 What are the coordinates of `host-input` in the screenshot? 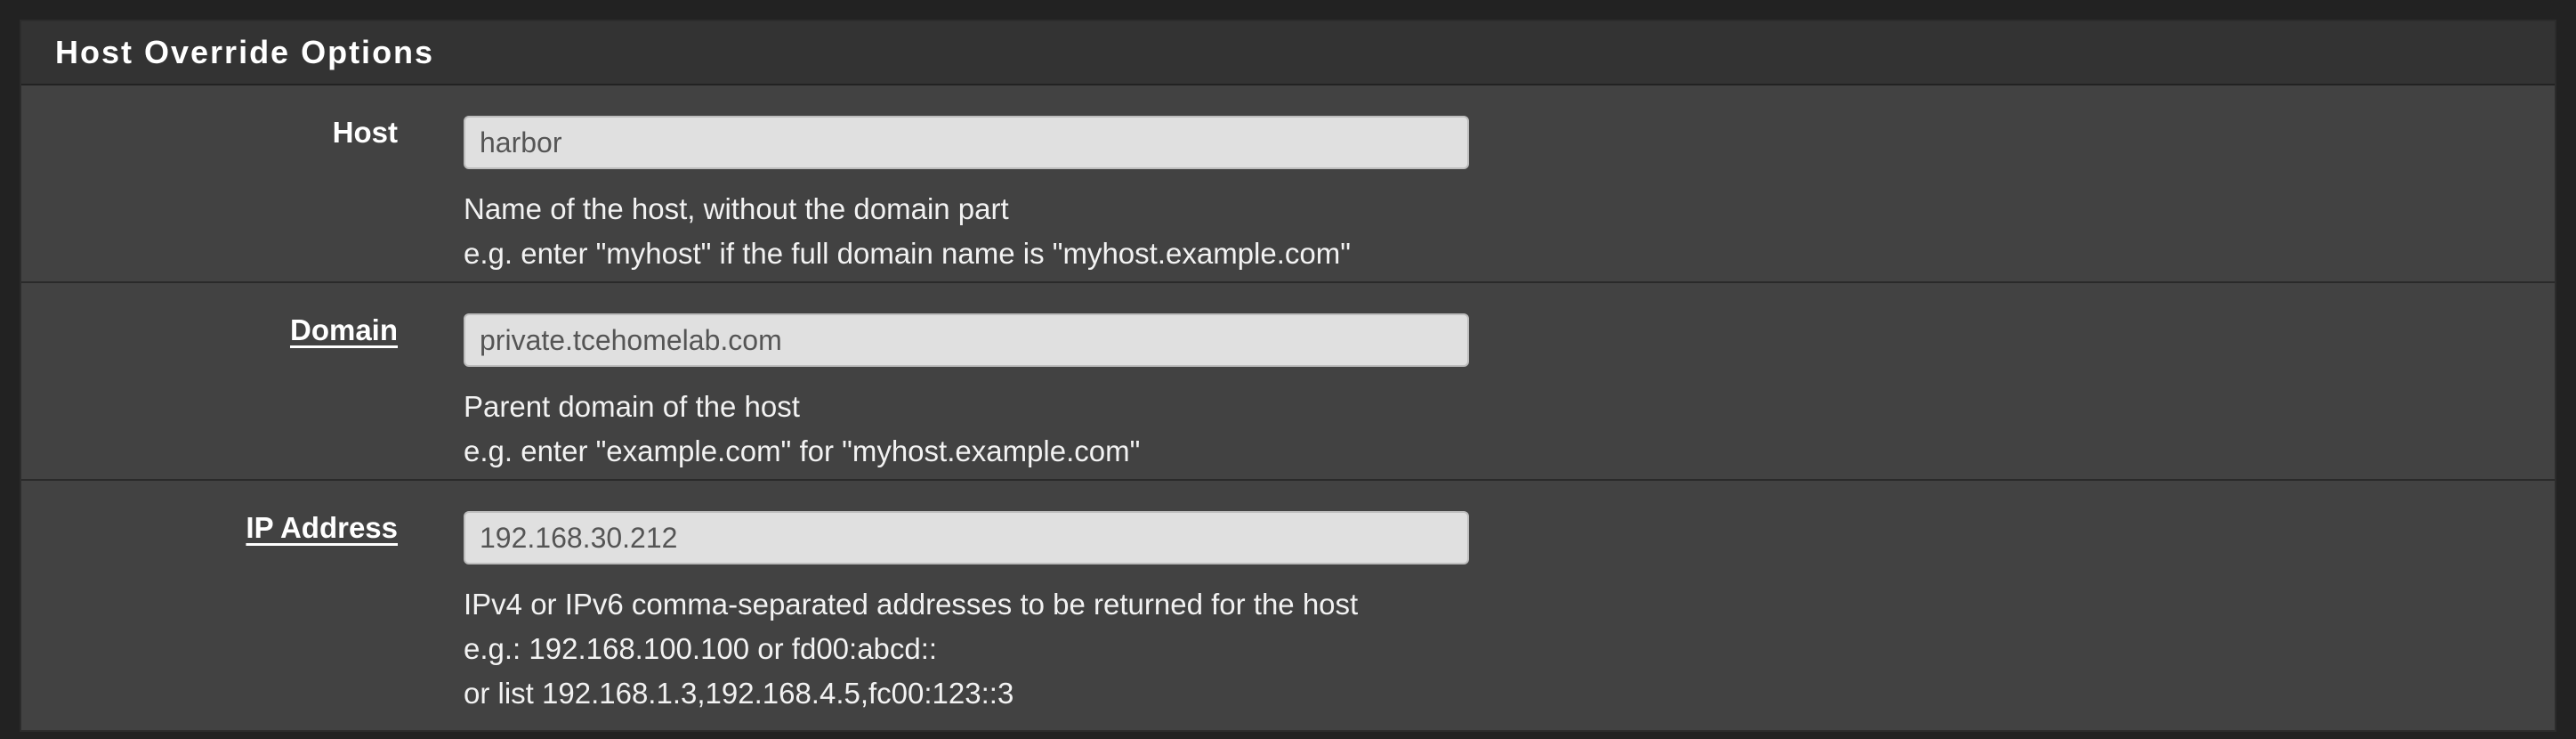 It's located at (966, 142).